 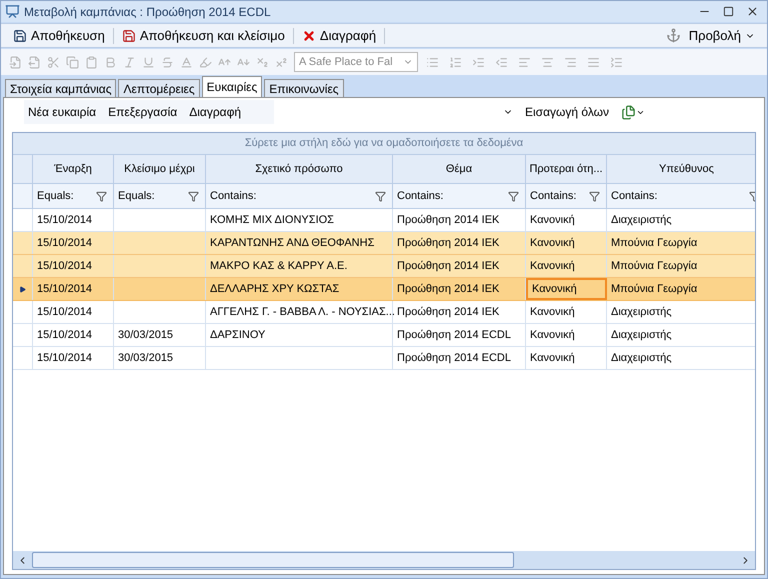 I want to click on group-panel: Σύρετε μια στήλη εδώ για να ομαδοποιήσετε τα δεδομένα, so click(x=384, y=144).